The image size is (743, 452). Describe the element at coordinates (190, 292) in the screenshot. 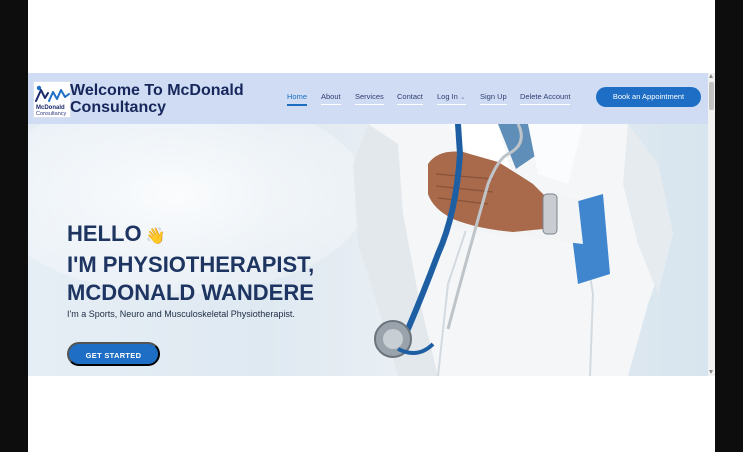

I see `hero-name: MCDONALD WANDERE` at that location.